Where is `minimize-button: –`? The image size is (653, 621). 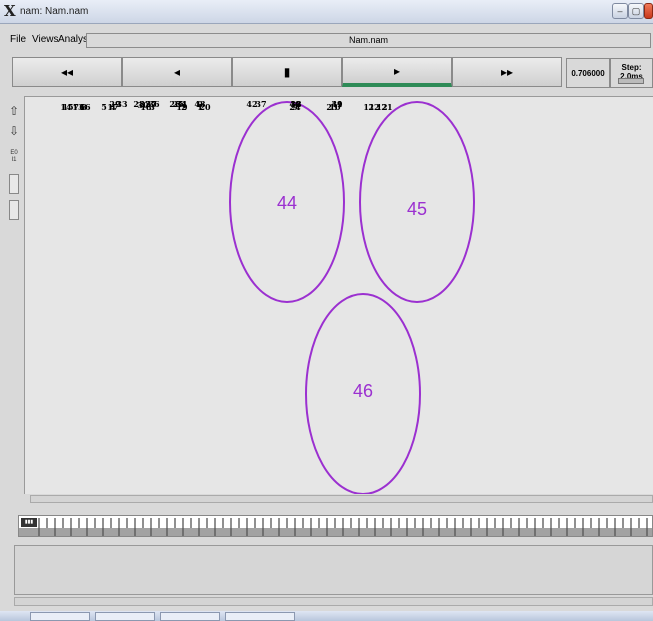 minimize-button: – is located at coordinates (620, 11).